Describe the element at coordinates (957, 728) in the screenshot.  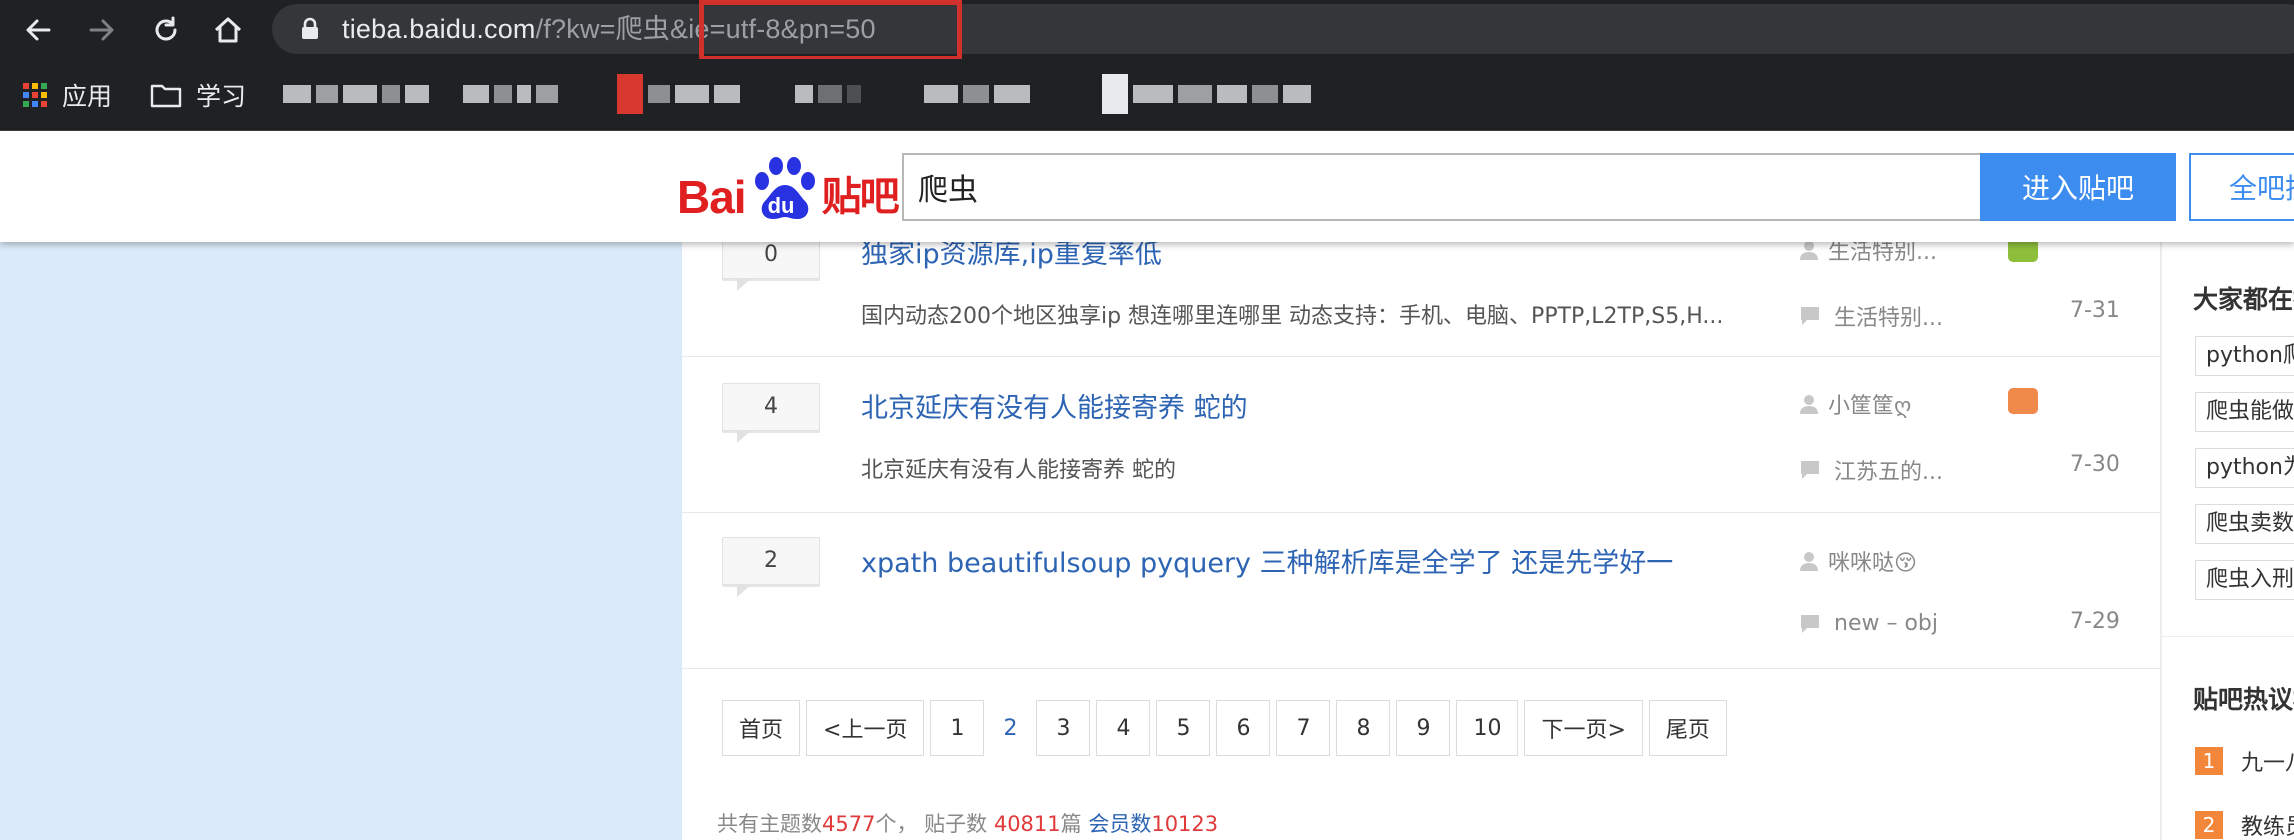
I see `page-link: 1` at that location.